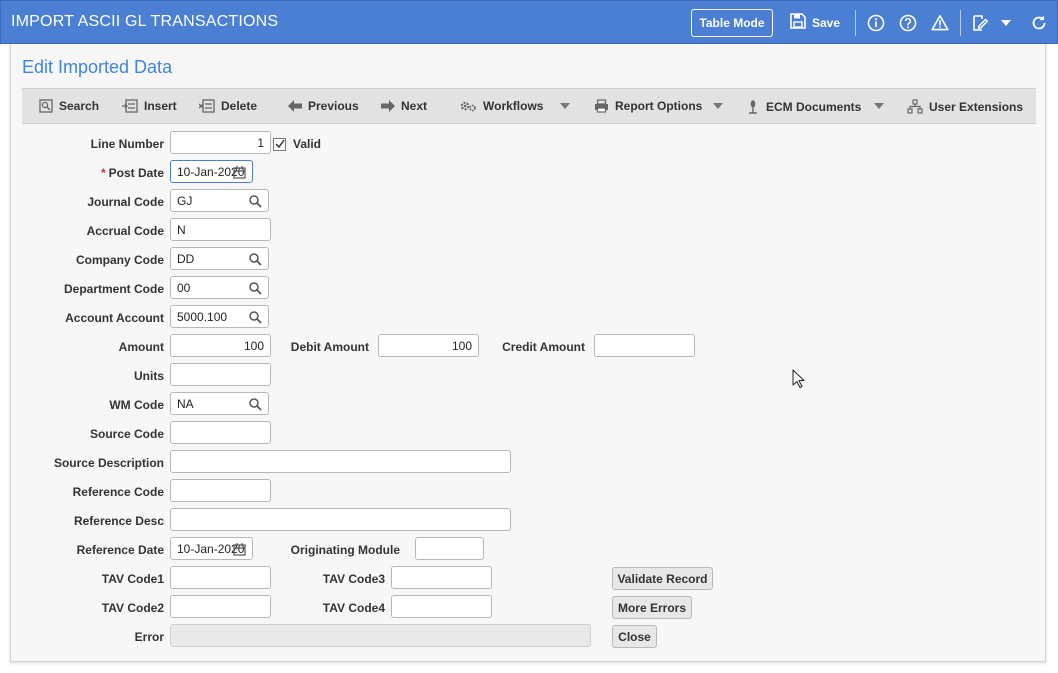 Image resolution: width=1058 pixels, height=673 pixels. Describe the element at coordinates (976, 106) in the screenshot. I see `user-extensions-label: User Extensions` at that location.